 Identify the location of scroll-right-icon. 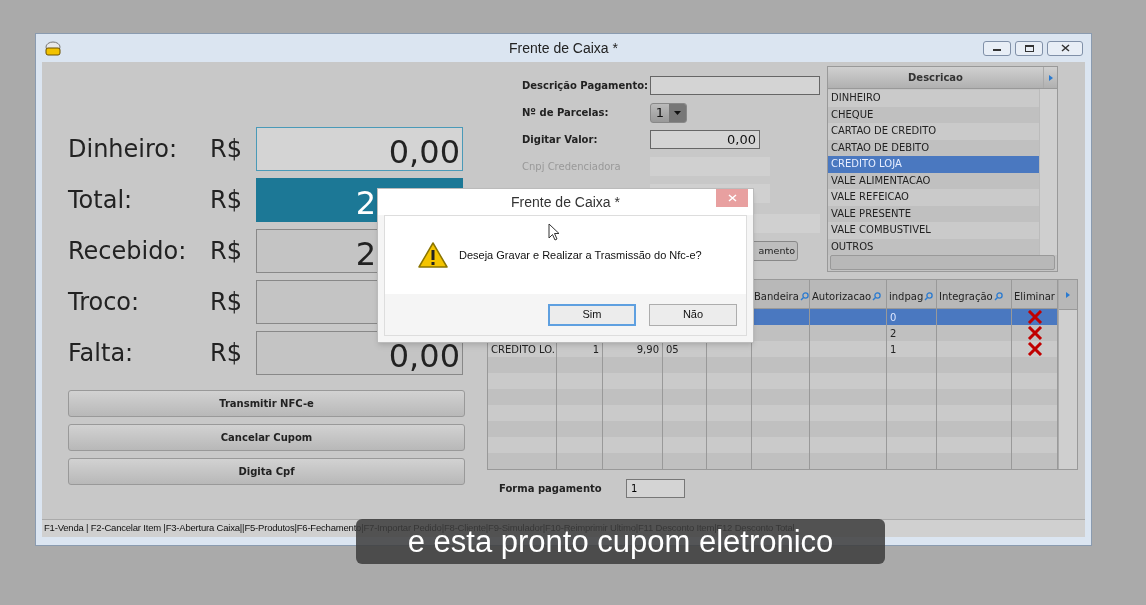
(1068, 295).